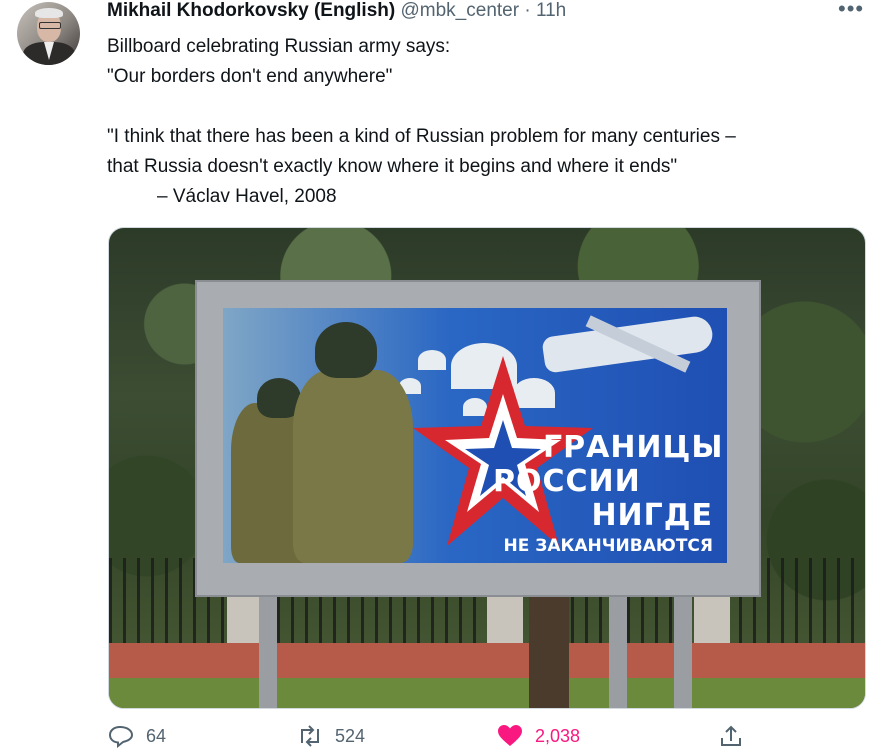  I want to click on heart-icon, so click(510, 736).